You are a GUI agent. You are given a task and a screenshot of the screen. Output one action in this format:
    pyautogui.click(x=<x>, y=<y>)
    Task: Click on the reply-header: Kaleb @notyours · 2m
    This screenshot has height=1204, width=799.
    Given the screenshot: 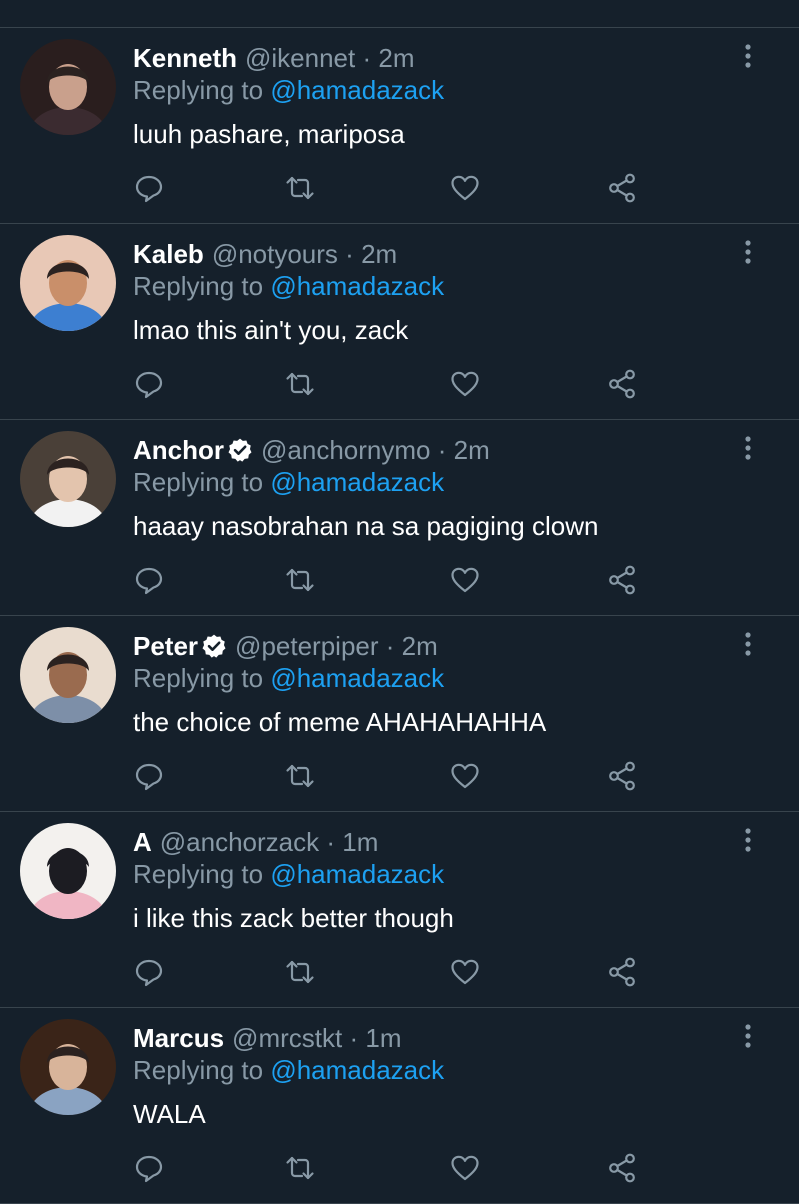 What is the action you would take?
    pyautogui.click(x=265, y=254)
    